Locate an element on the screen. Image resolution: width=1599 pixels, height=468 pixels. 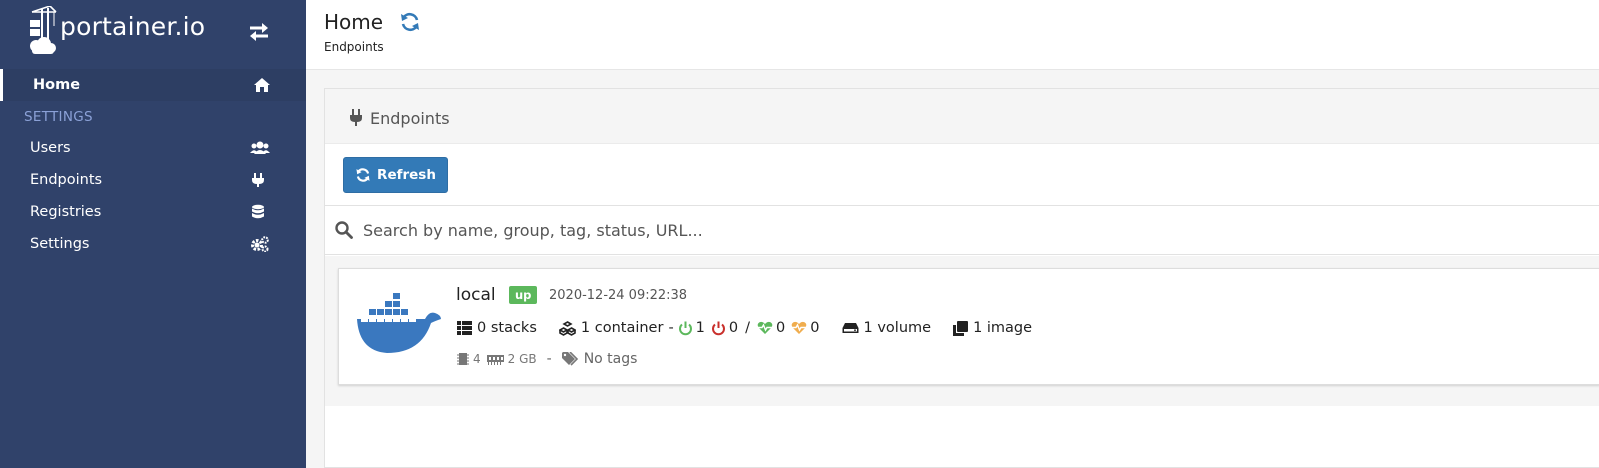
docker-icon is located at coordinates (399, 325).